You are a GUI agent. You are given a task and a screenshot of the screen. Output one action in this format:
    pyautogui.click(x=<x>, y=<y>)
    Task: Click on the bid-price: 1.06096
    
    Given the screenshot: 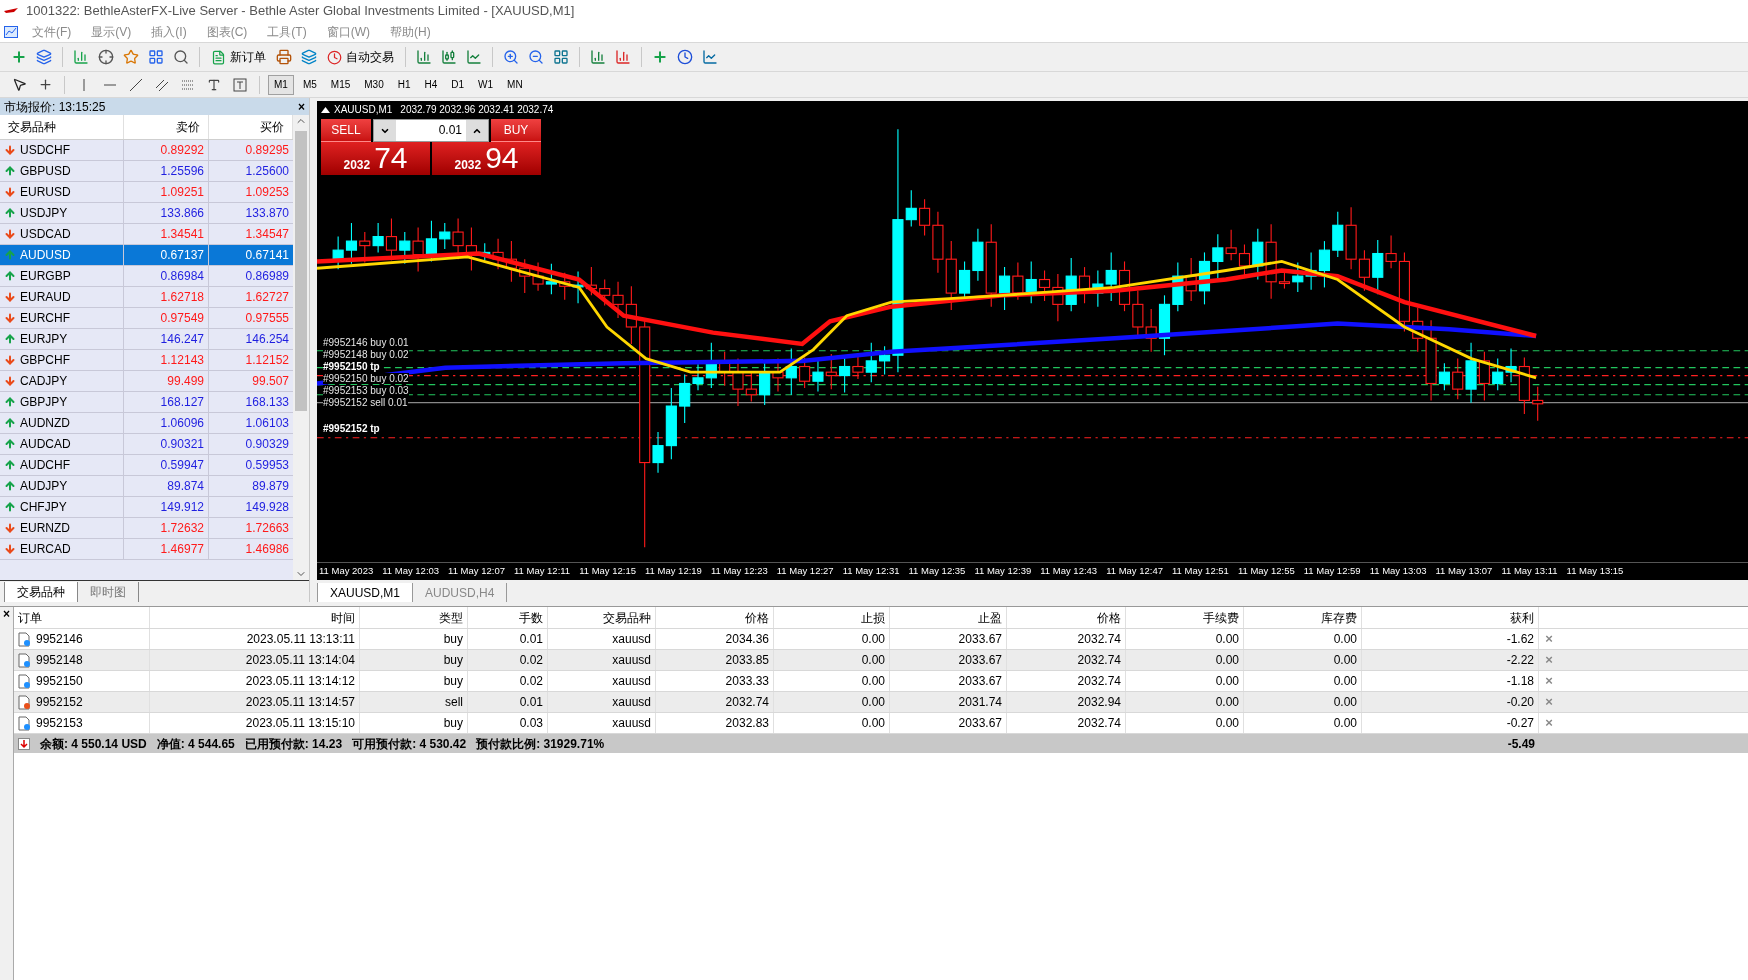 What is the action you would take?
    pyautogui.click(x=182, y=423)
    